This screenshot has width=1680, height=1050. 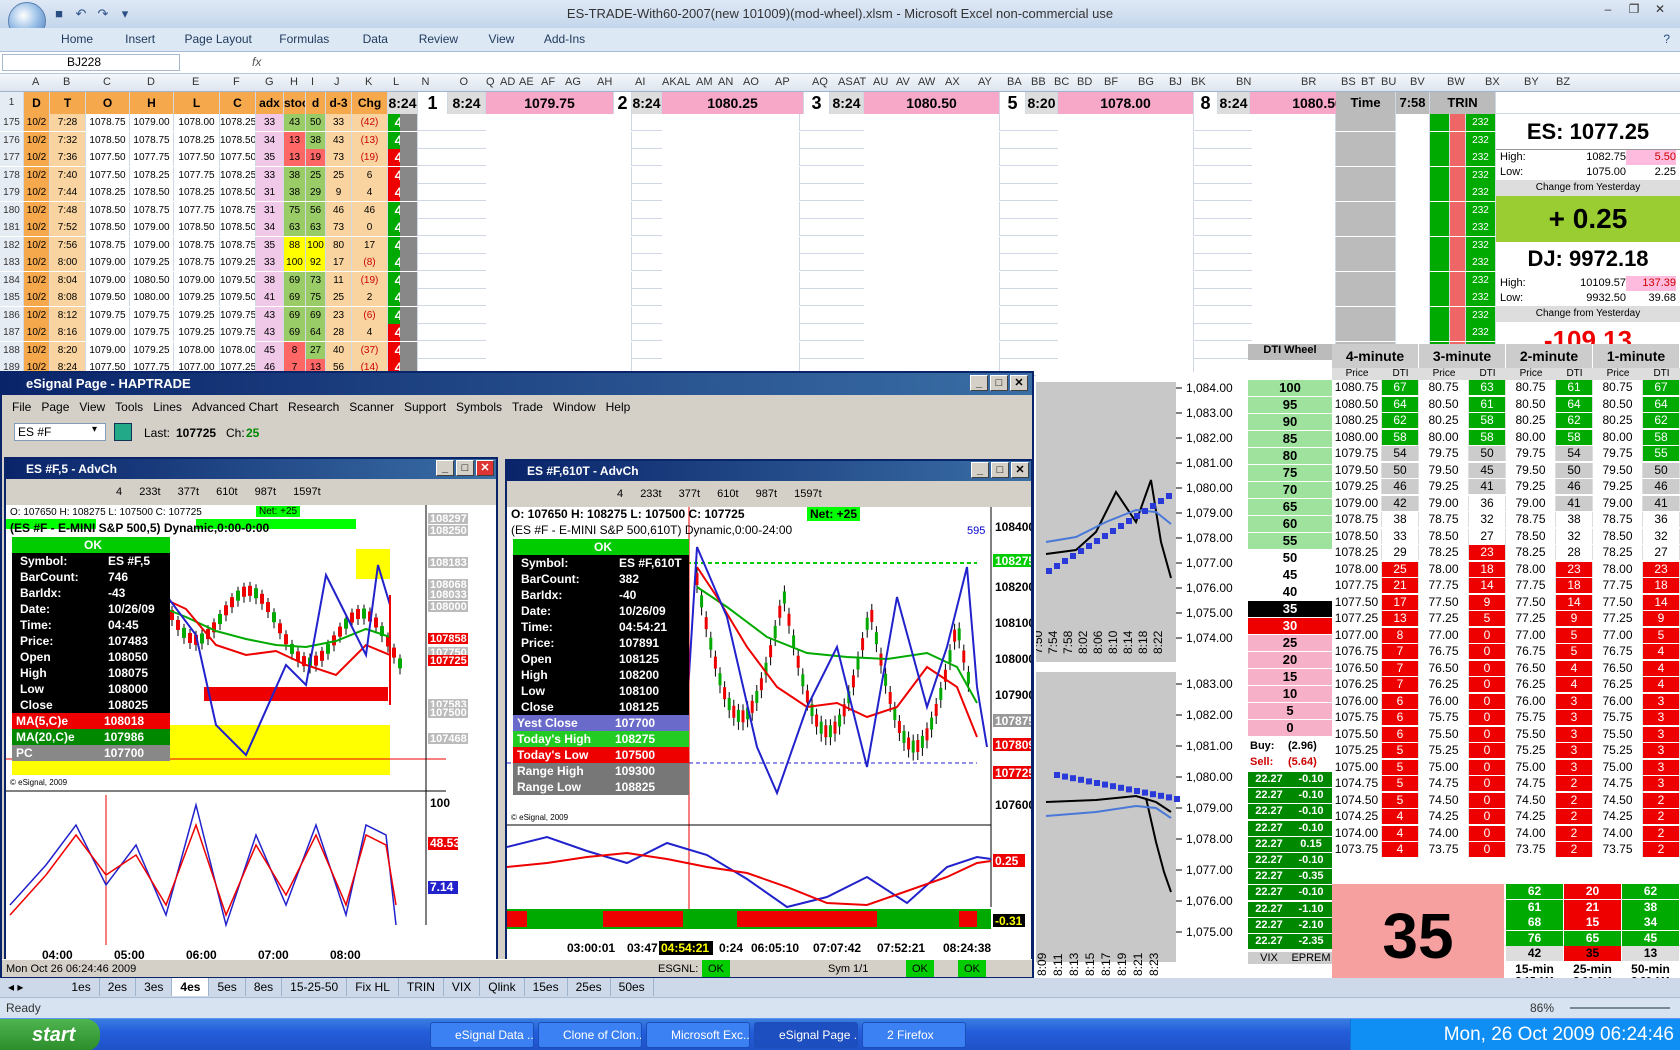 What do you see at coordinates (370, 122) in the screenshot?
I see `cell-chg: (42)` at bounding box center [370, 122].